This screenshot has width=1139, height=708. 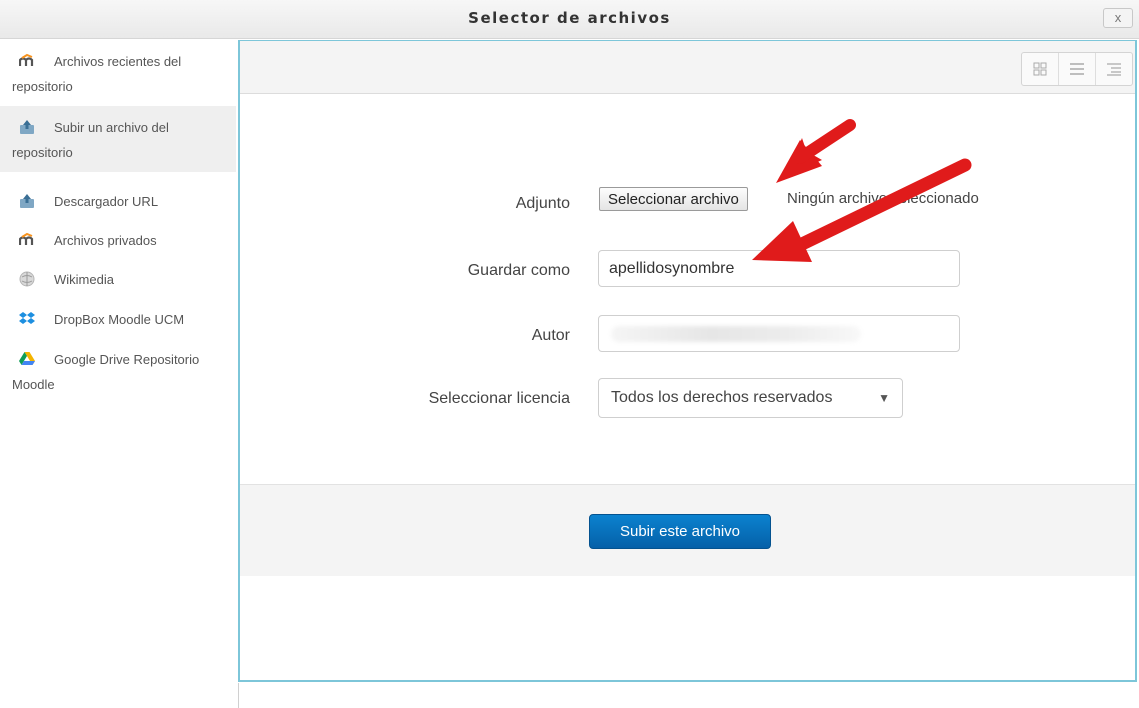 What do you see at coordinates (542, 203) in the screenshot?
I see `attachment-label: Adjunto` at bounding box center [542, 203].